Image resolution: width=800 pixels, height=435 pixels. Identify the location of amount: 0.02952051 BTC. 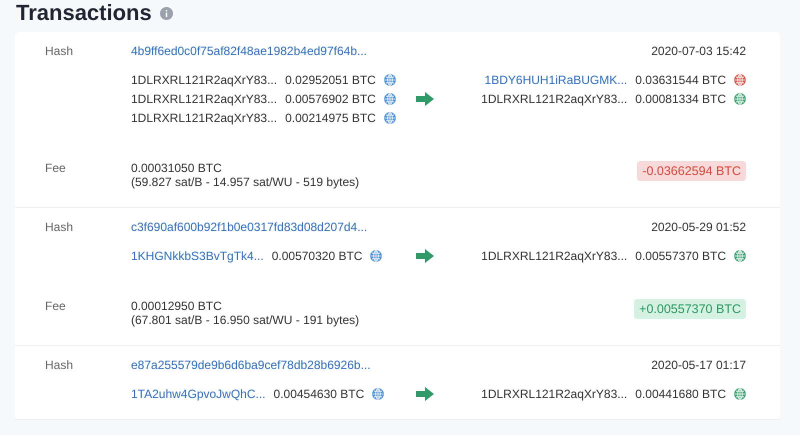
(330, 80).